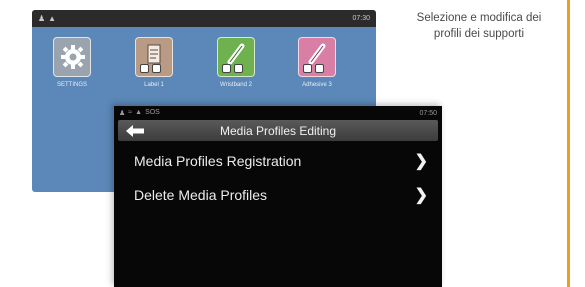  I want to click on tile-label-1: Label 1, so click(154, 62).